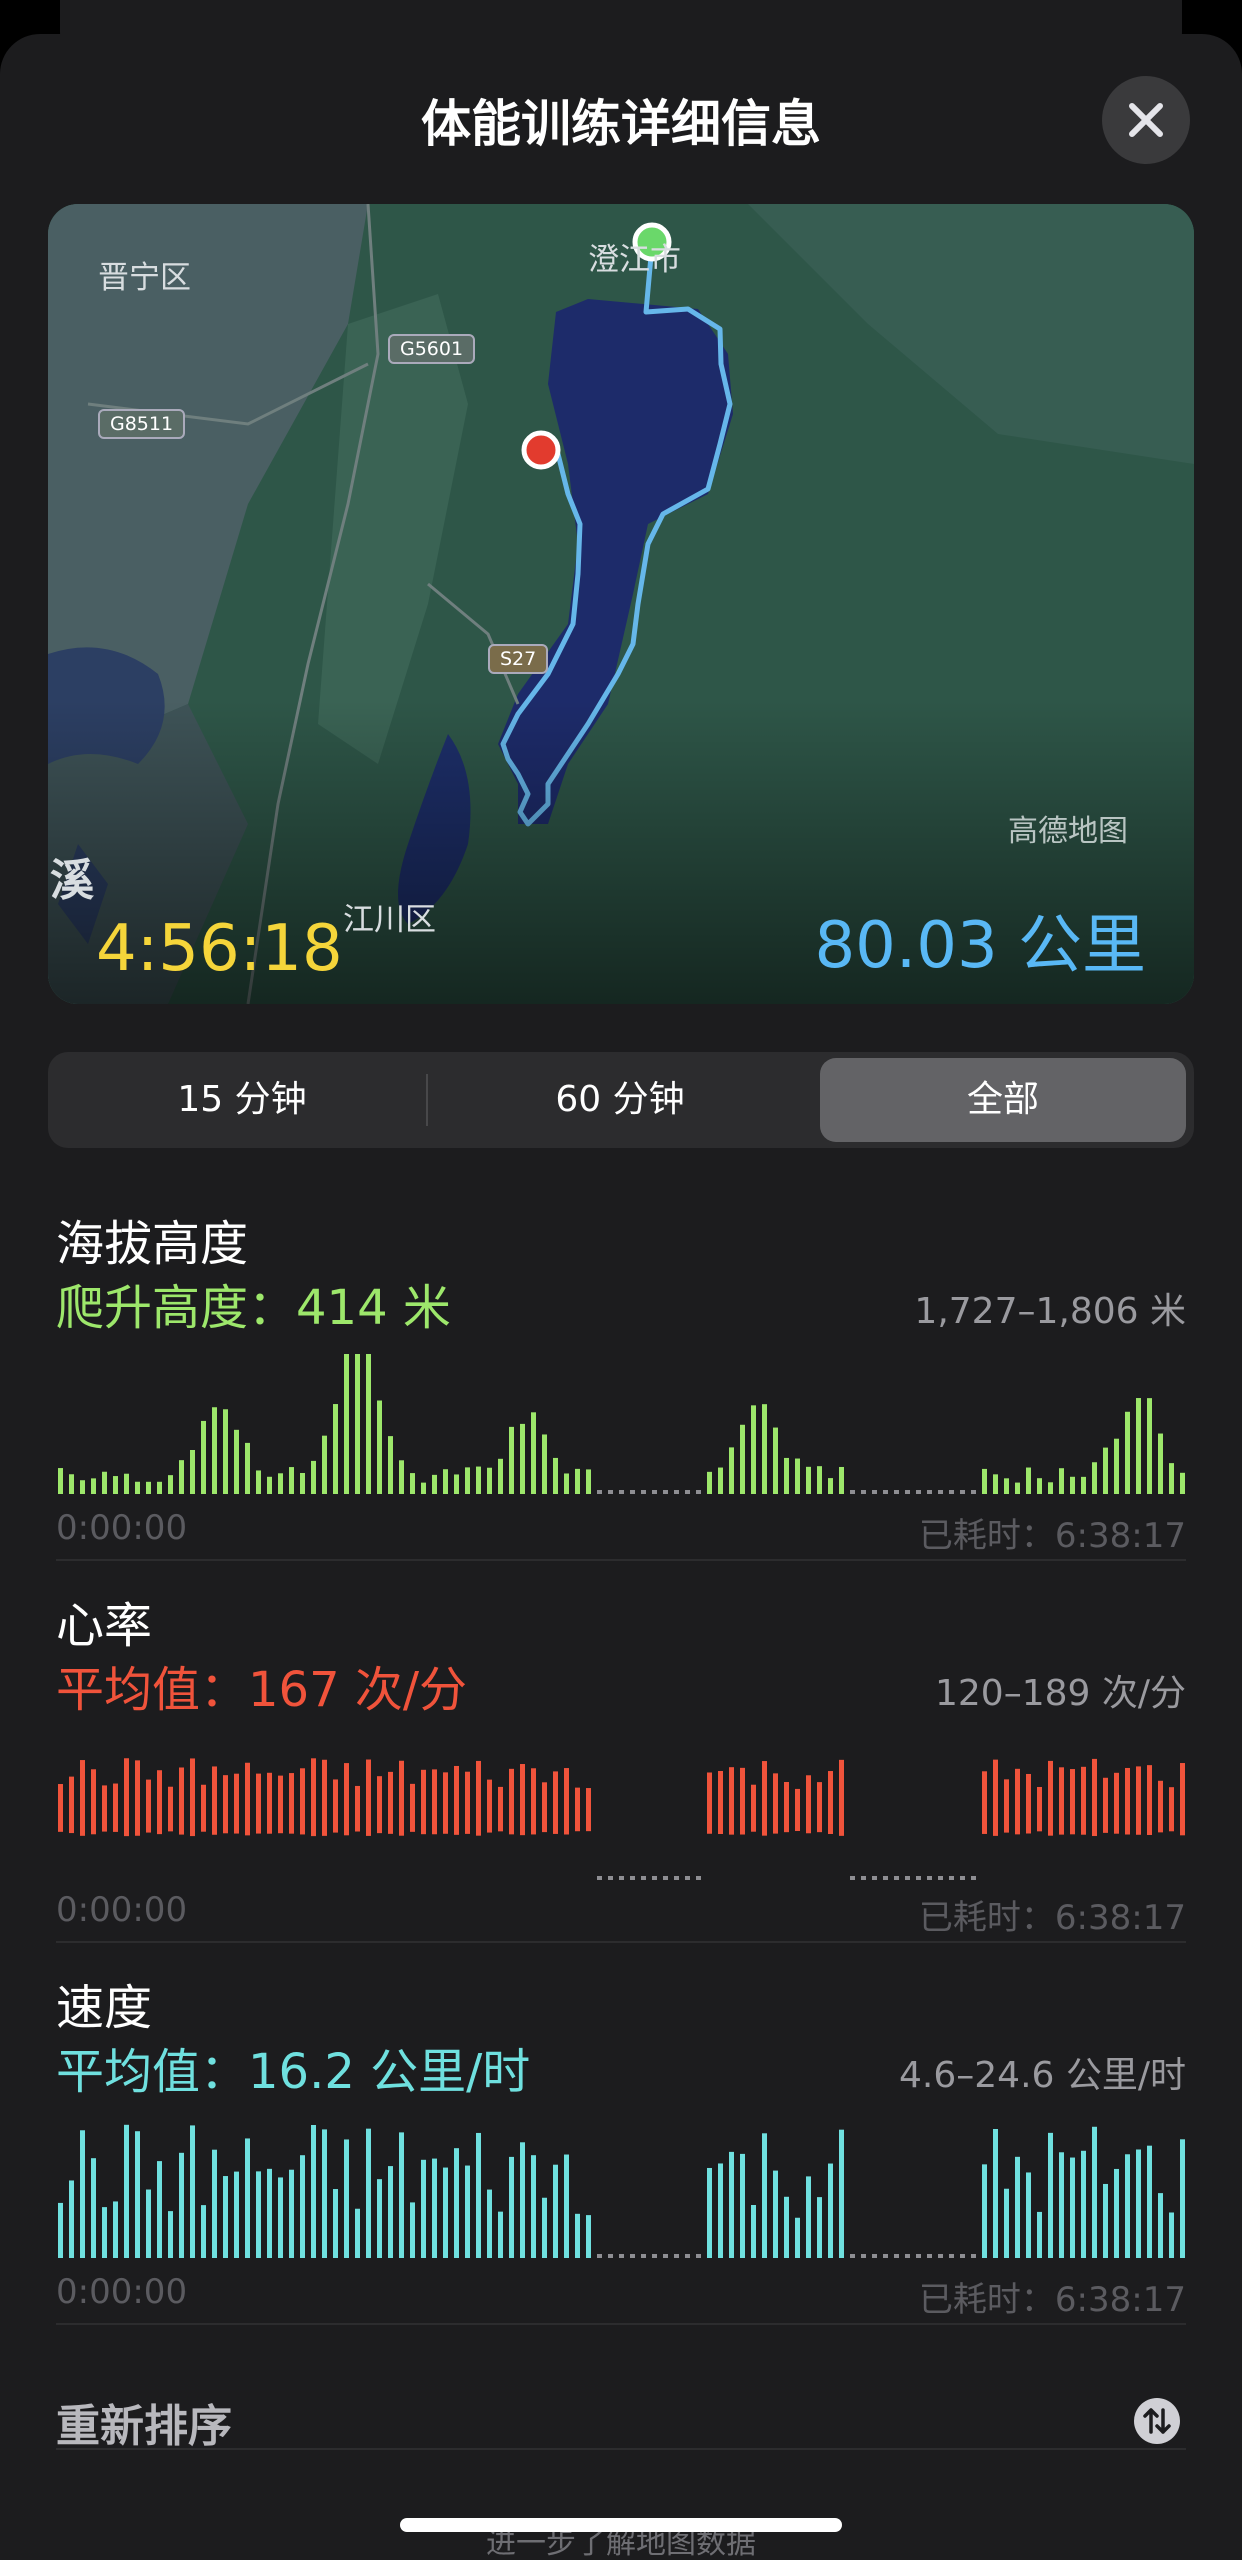 This screenshot has width=1242, height=2560. I want to click on heart-rate-chart, so click(621, 1819).